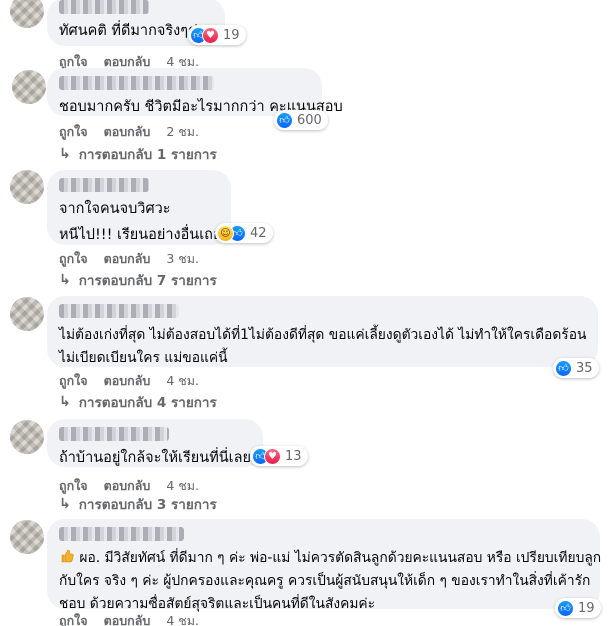 This screenshot has width=610, height=626. What do you see at coordinates (258, 233) in the screenshot?
I see `reaction-count: 42` at bounding box center [258, 233].